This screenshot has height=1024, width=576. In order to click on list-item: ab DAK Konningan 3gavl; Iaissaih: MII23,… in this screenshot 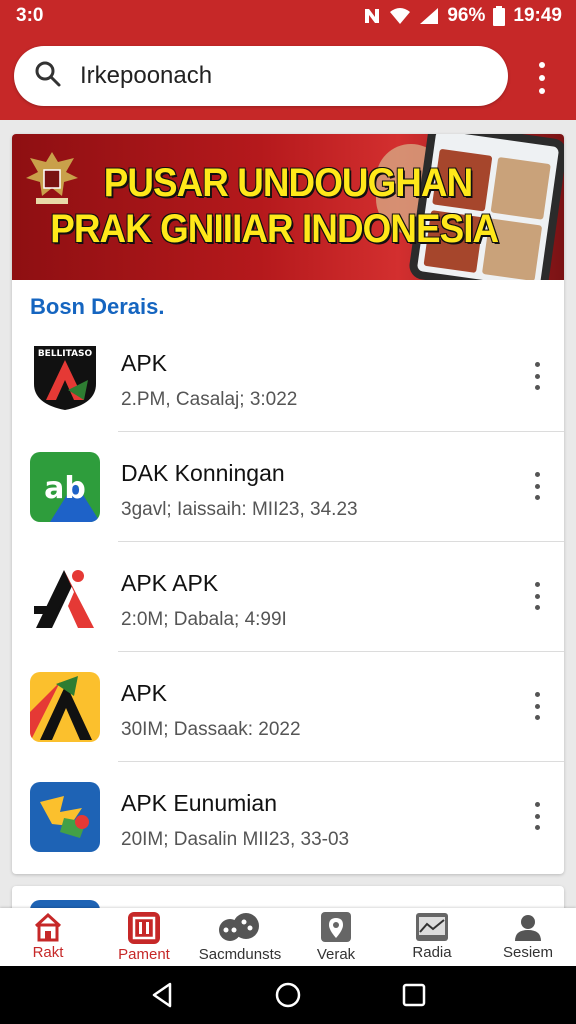, I will do `click(288, 487)`.